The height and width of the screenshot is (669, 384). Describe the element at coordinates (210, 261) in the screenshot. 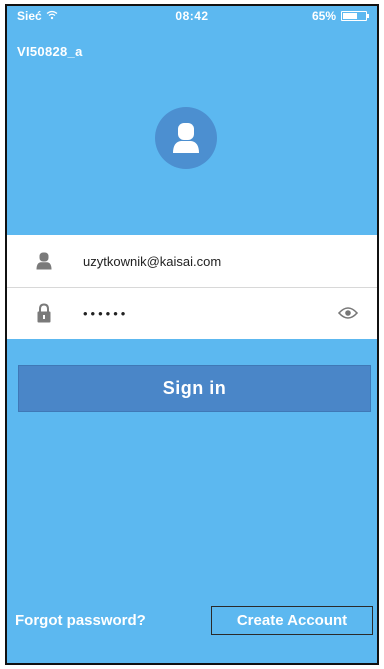

I see `username-input` at that location.